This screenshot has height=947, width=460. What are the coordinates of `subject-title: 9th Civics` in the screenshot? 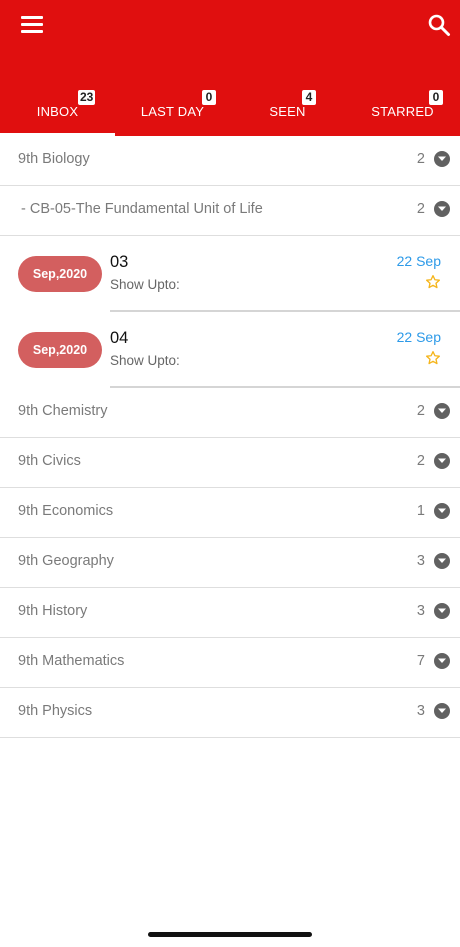 It's located at (49, 461).